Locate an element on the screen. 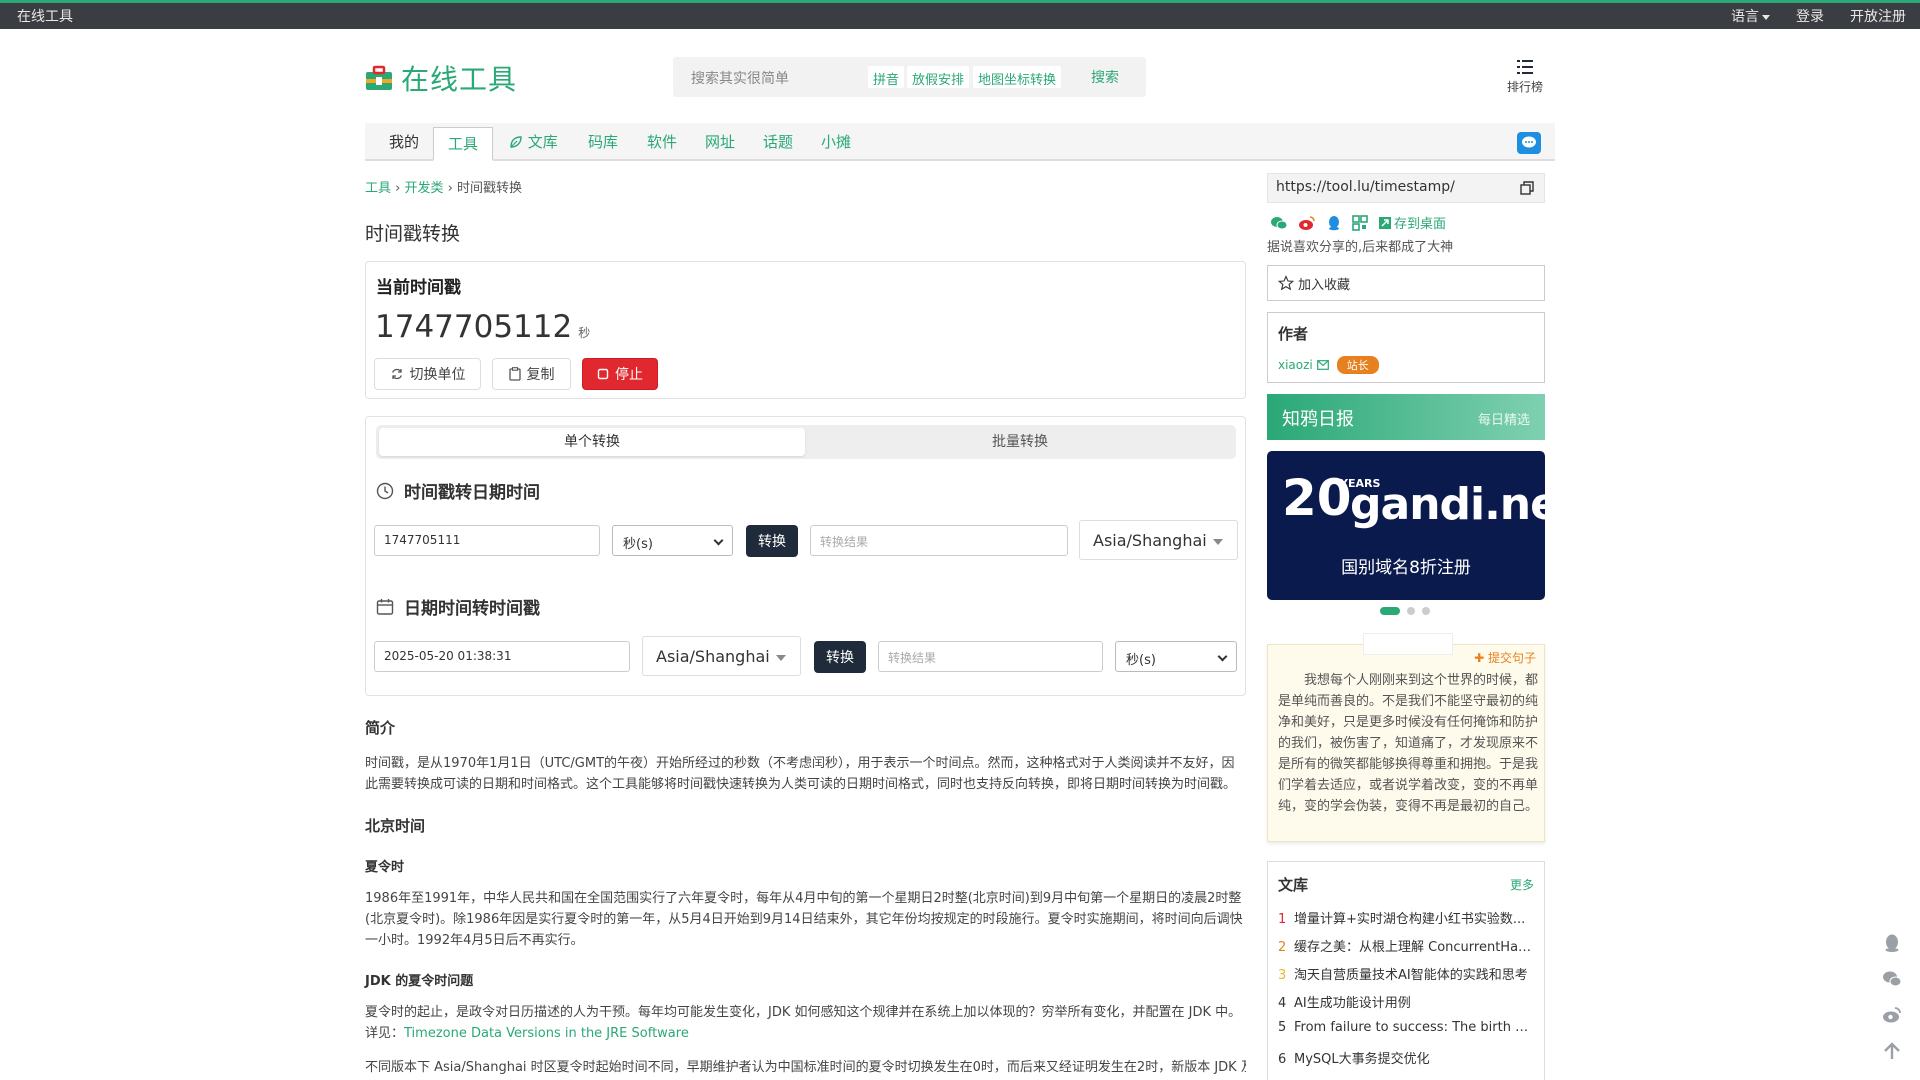 The height and width of the screenshot is (1080, 1920). breadcrumb-tools: 工具 is located at coordinates (378, 188).